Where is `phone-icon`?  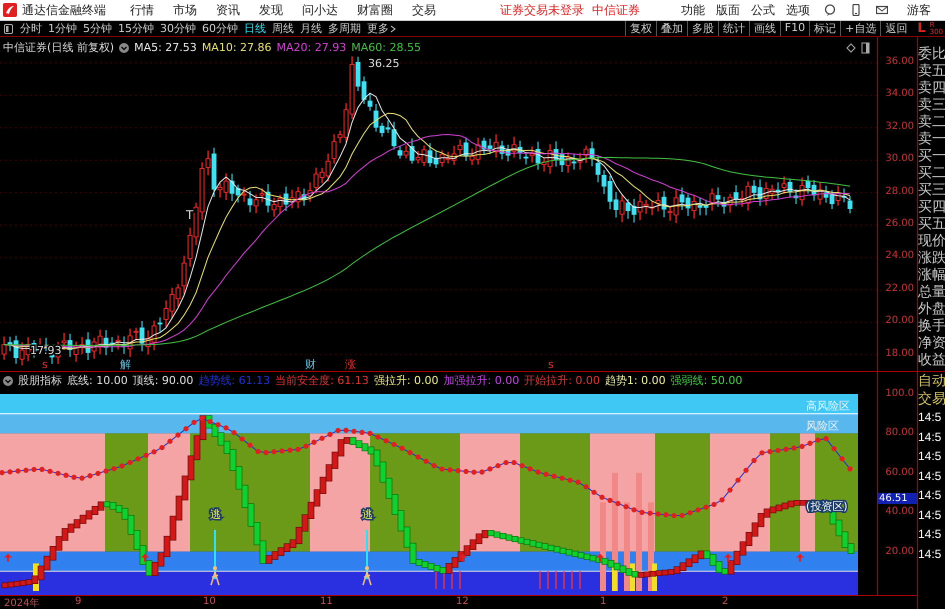 phone-icon is located at coordinates (856, 10).